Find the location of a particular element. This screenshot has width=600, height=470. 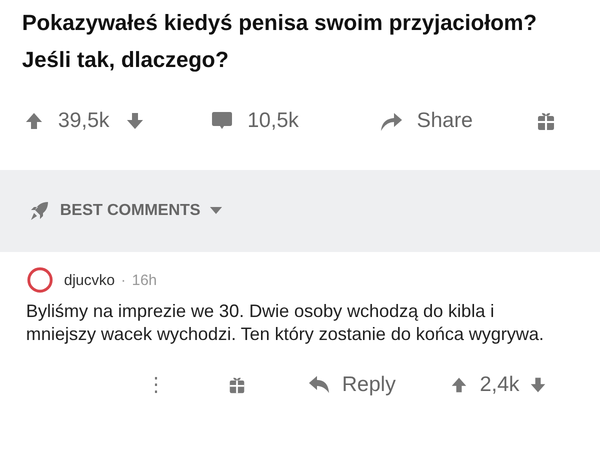

share-arrow-icon is located at coordinates (390, 121).